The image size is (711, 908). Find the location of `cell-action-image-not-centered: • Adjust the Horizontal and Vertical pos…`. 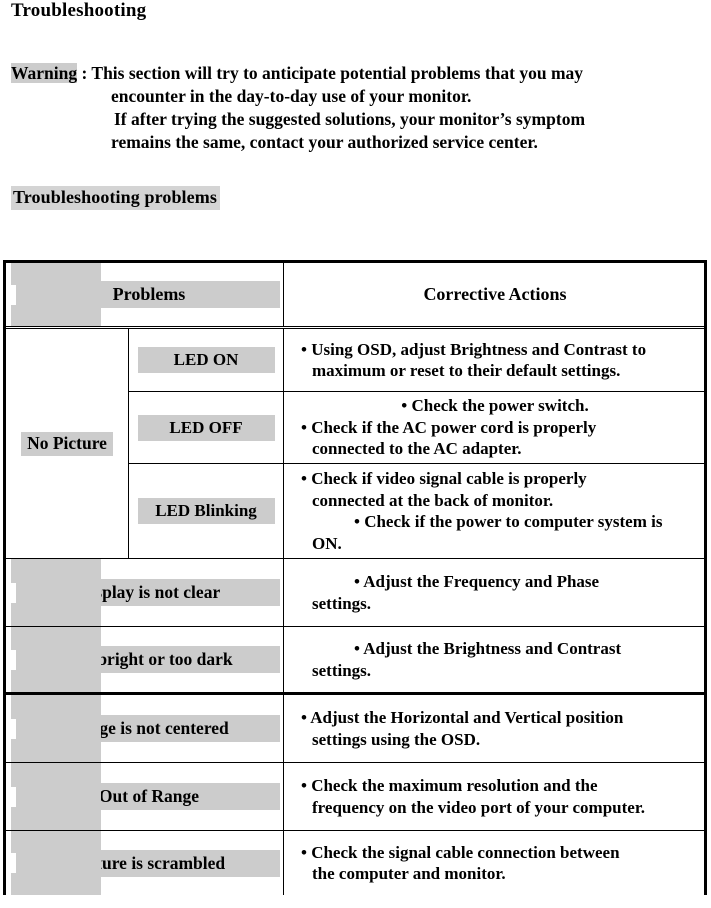

cell-action-image-not-centered: • Adjust the Horizontal and Vertical pos… is located at coordinates (493, 728).